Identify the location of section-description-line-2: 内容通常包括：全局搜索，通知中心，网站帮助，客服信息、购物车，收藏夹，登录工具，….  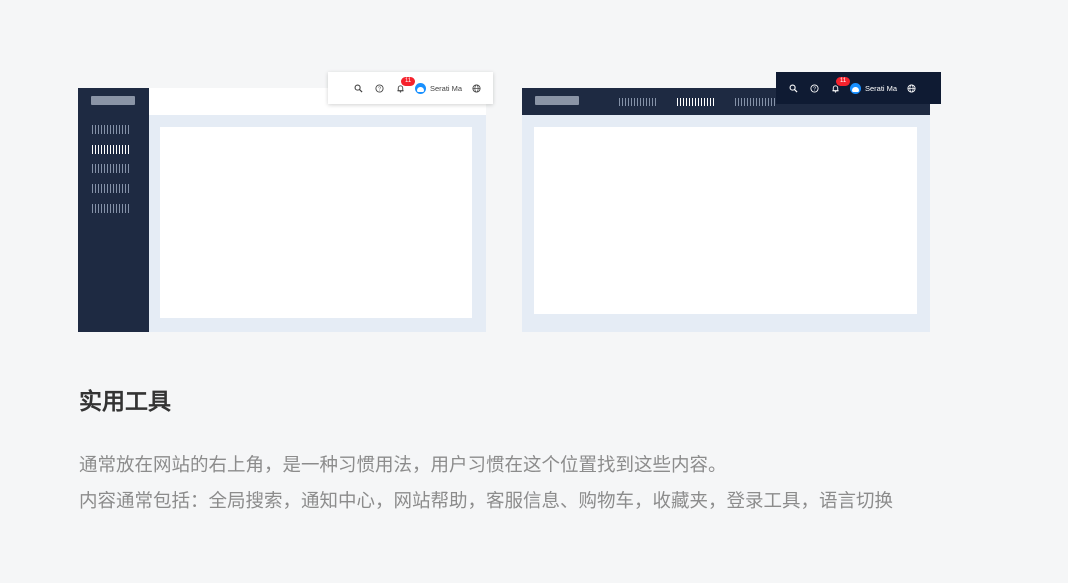
(486, 501).